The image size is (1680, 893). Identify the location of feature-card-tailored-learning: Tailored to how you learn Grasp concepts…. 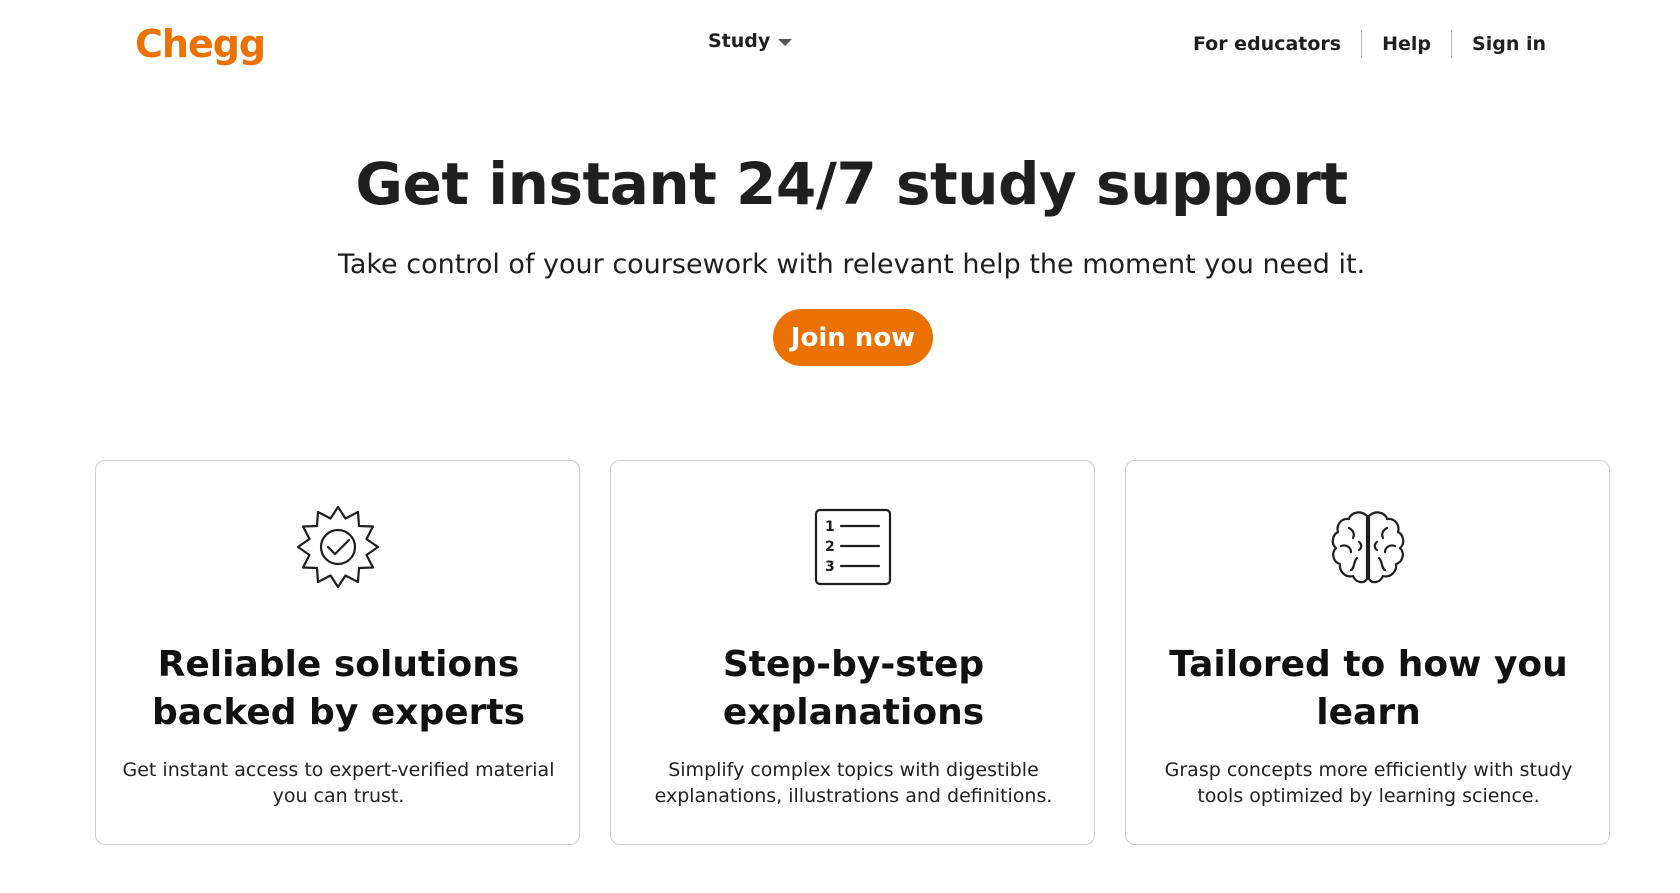
(1367, 652).